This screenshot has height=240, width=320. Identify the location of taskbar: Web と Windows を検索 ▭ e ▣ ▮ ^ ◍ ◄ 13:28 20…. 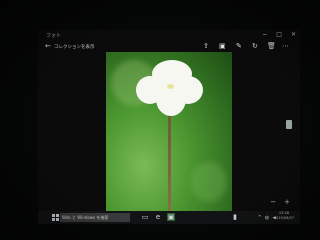
(169, 217).